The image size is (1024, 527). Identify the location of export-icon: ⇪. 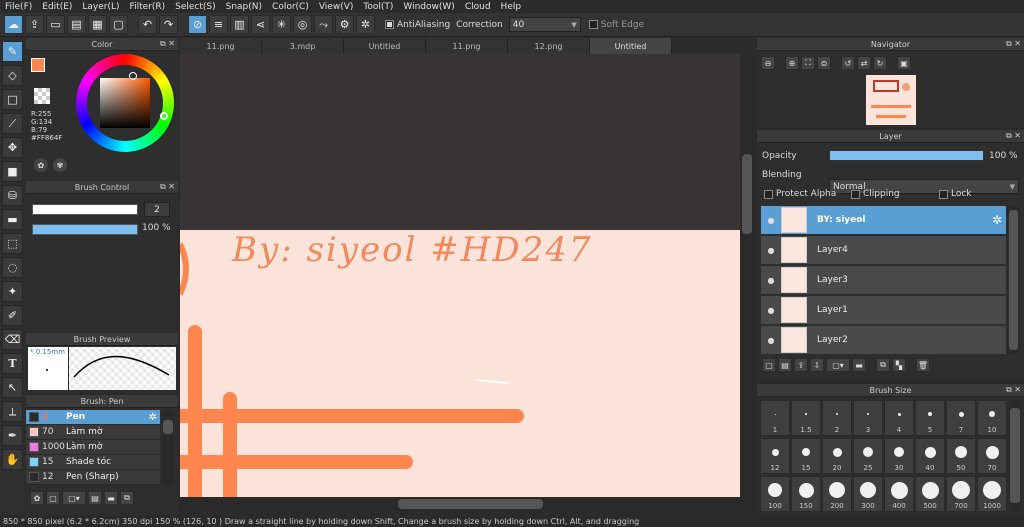
(34, 24).